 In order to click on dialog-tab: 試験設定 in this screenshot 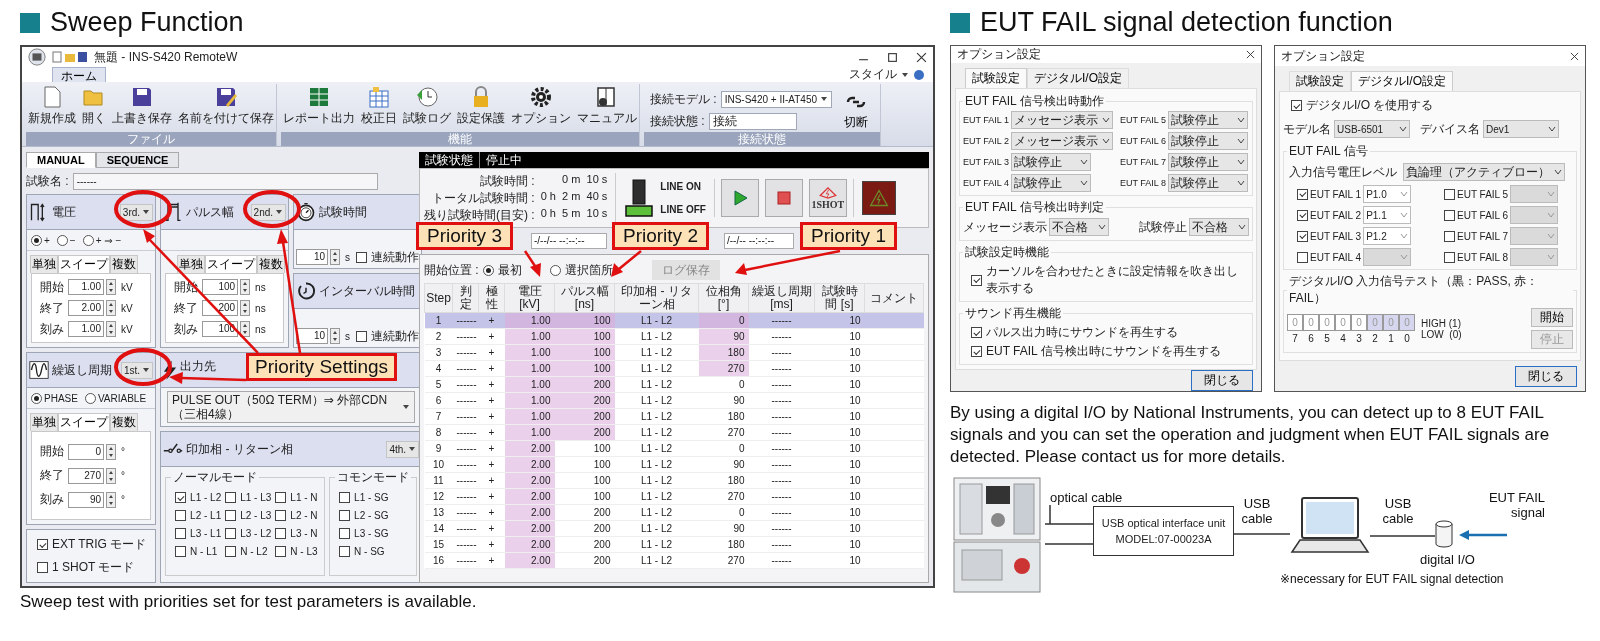, I will do `click(1320, 81)`.